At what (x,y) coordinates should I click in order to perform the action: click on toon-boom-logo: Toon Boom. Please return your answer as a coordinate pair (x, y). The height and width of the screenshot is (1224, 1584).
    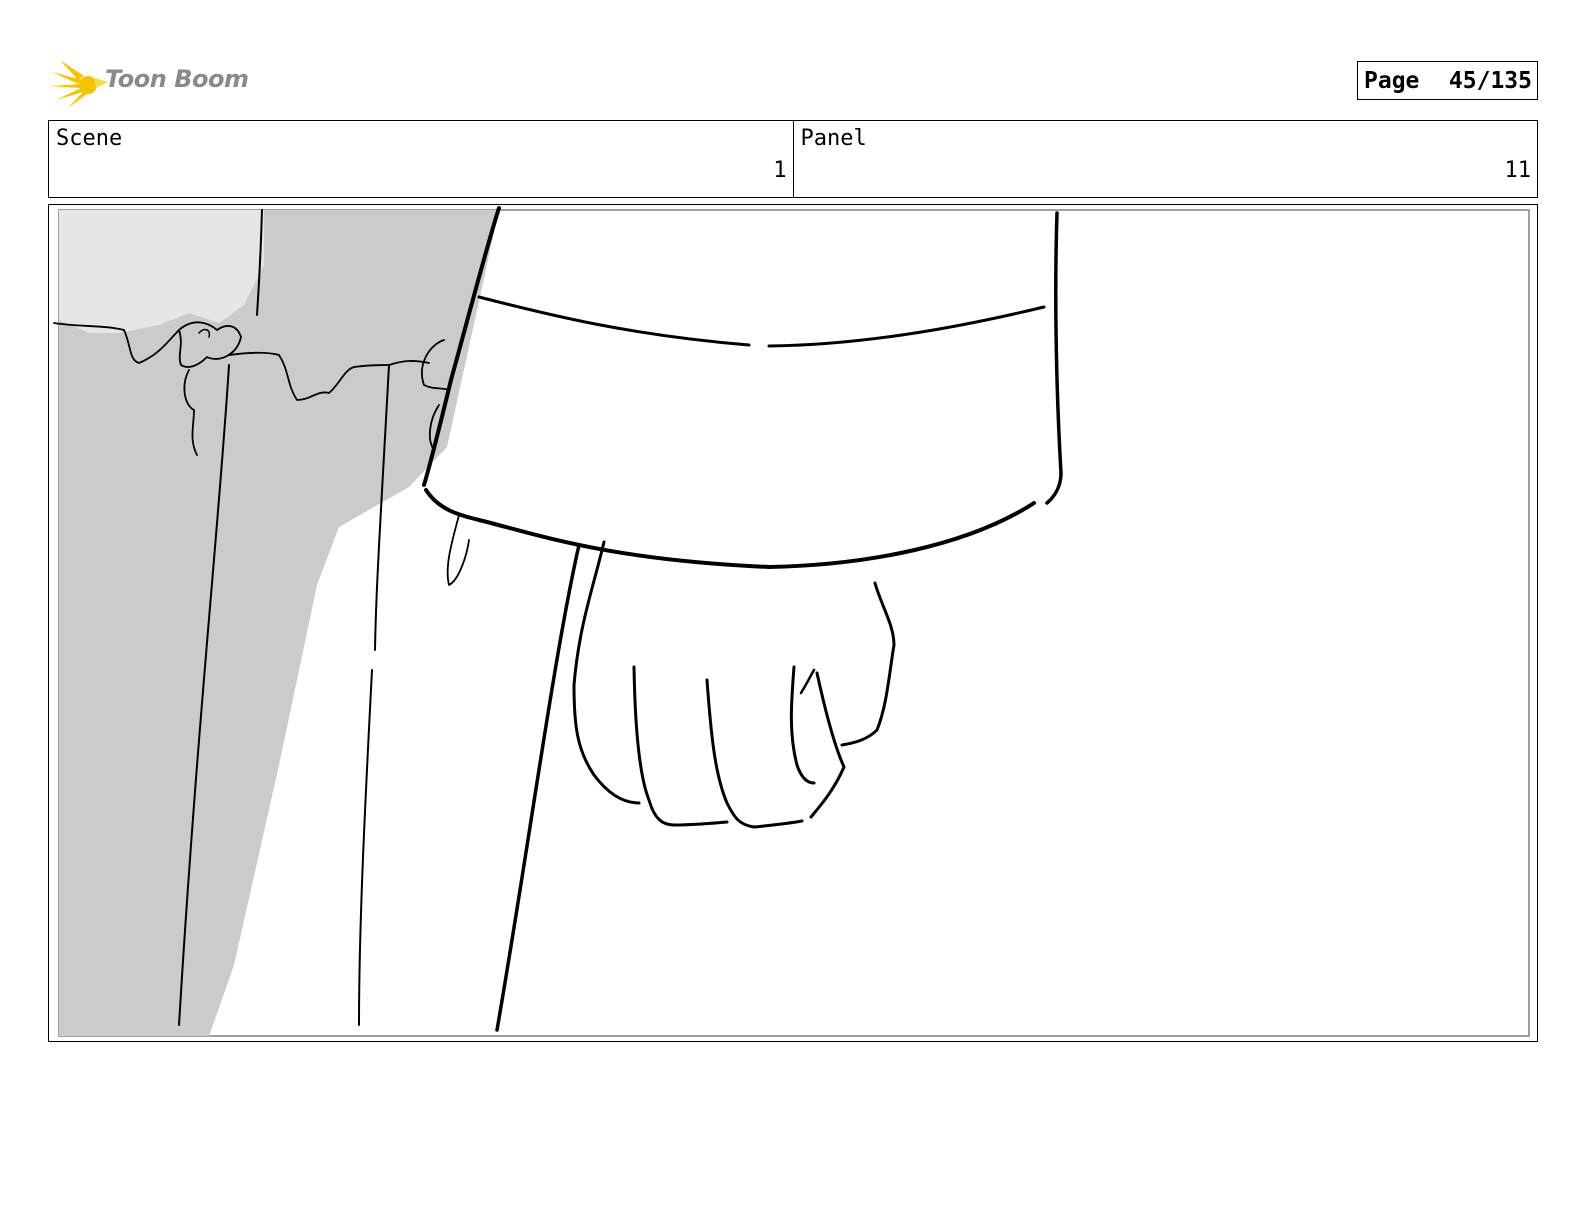
    Looking at the image, I should click on (150, 82).